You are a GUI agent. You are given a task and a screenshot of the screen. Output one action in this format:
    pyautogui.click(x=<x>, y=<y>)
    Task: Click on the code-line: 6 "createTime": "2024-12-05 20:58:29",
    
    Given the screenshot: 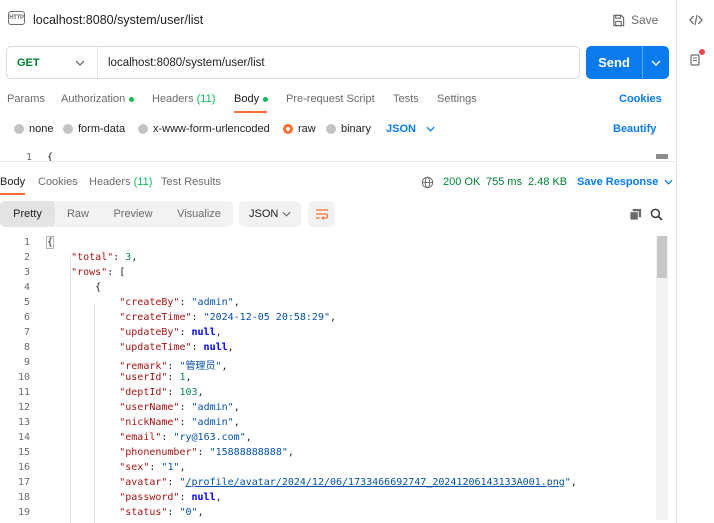 What is the action you would take?
    pyautogui.click(x=328, y=319)
    